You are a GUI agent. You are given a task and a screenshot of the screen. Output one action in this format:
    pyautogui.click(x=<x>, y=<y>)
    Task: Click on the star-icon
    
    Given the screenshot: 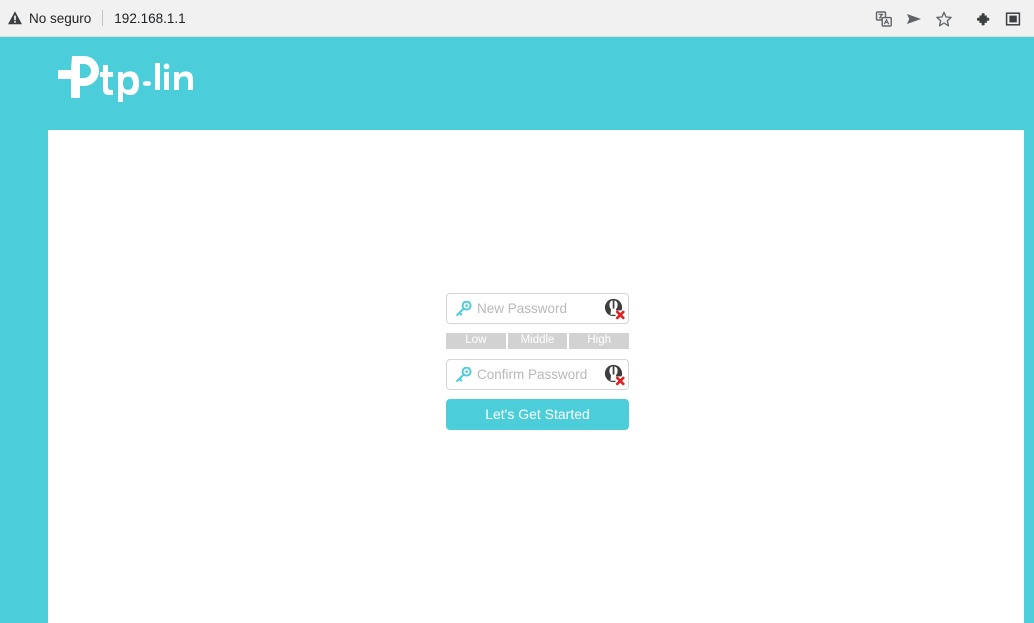 What is the action you would take?
    pyautogui.click(x=944, y=19)
    